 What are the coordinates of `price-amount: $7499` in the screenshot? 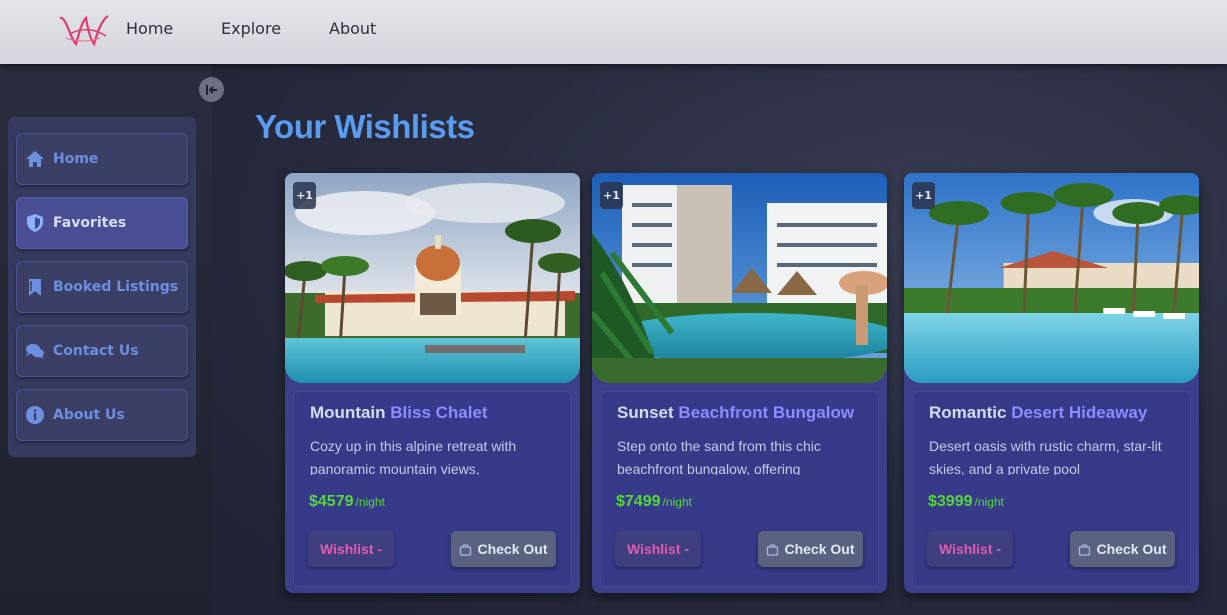 It's located at (638, 501).